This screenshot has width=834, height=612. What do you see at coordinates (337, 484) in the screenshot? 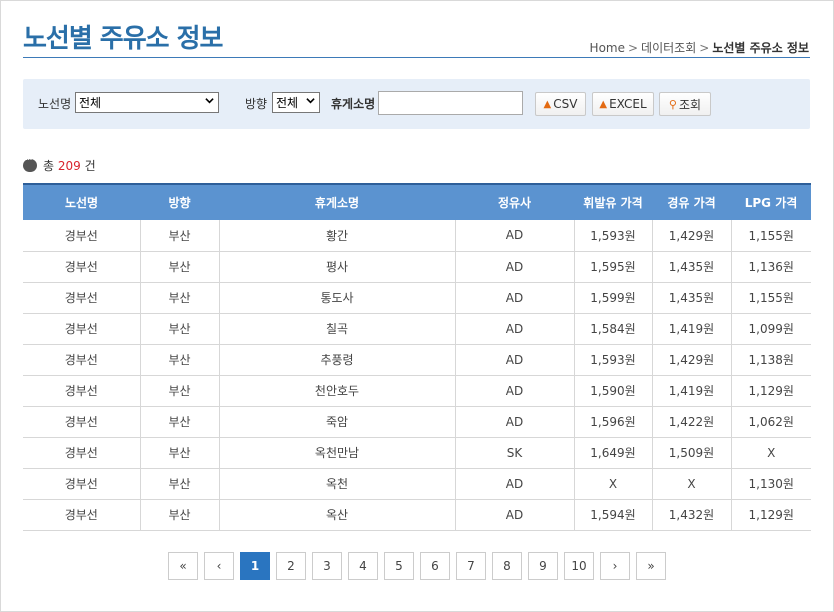
I see `table-cell: 옥천` at bounding box center [337, 484].